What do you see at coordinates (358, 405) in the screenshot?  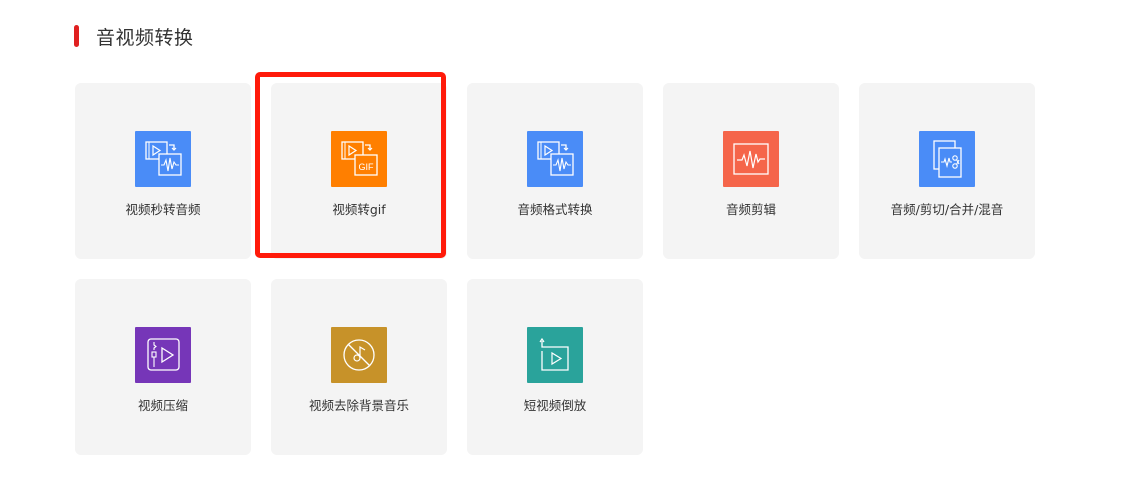 I see `tool-label: 视频去除背景音乐` at bounding box center [358, 405].